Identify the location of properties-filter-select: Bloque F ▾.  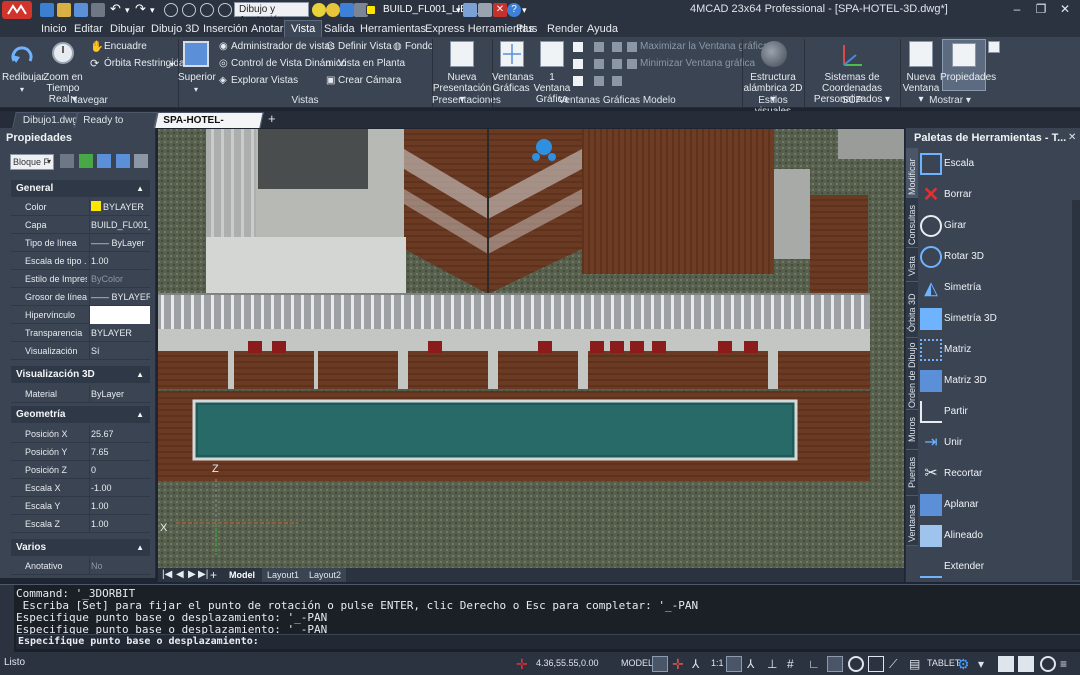
(32, 162).